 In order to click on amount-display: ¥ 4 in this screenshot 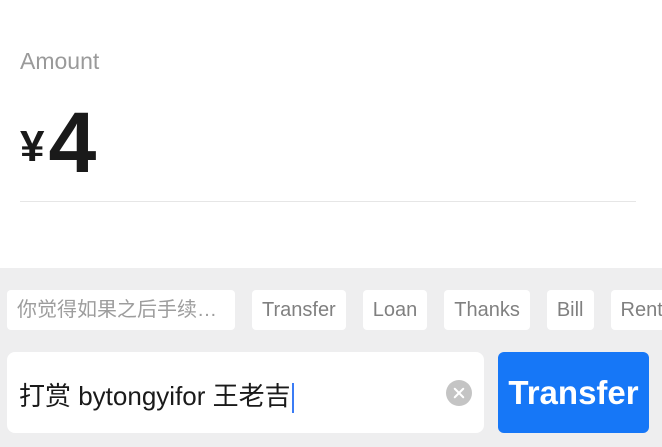, I will do `click(58, 143)`.